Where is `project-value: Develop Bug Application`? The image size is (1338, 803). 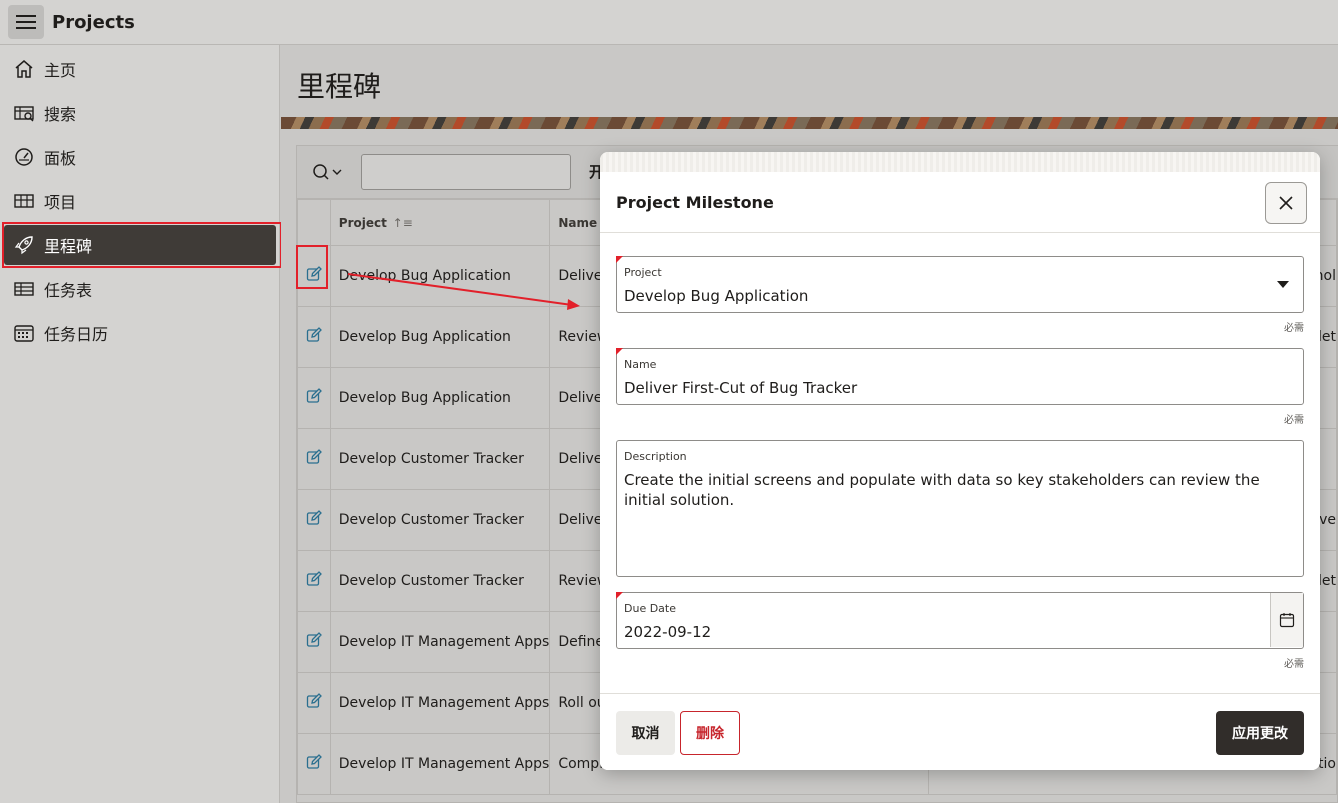
project-value: Develop Bug Application is located at coordinates (716, 296).